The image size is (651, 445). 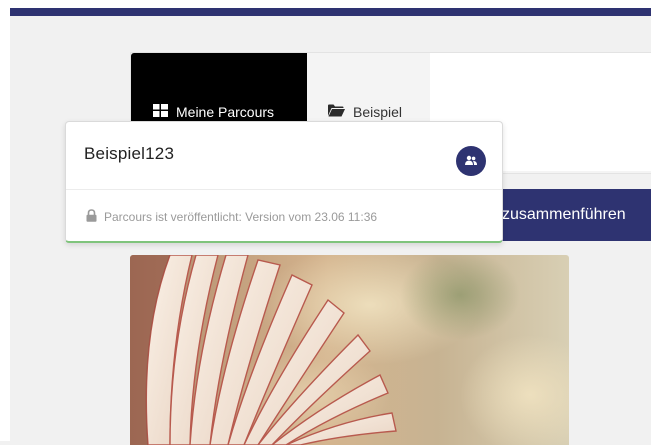 I want to click on tab-meine-parcours: Meine Parcours, so click(x=213, y=112).